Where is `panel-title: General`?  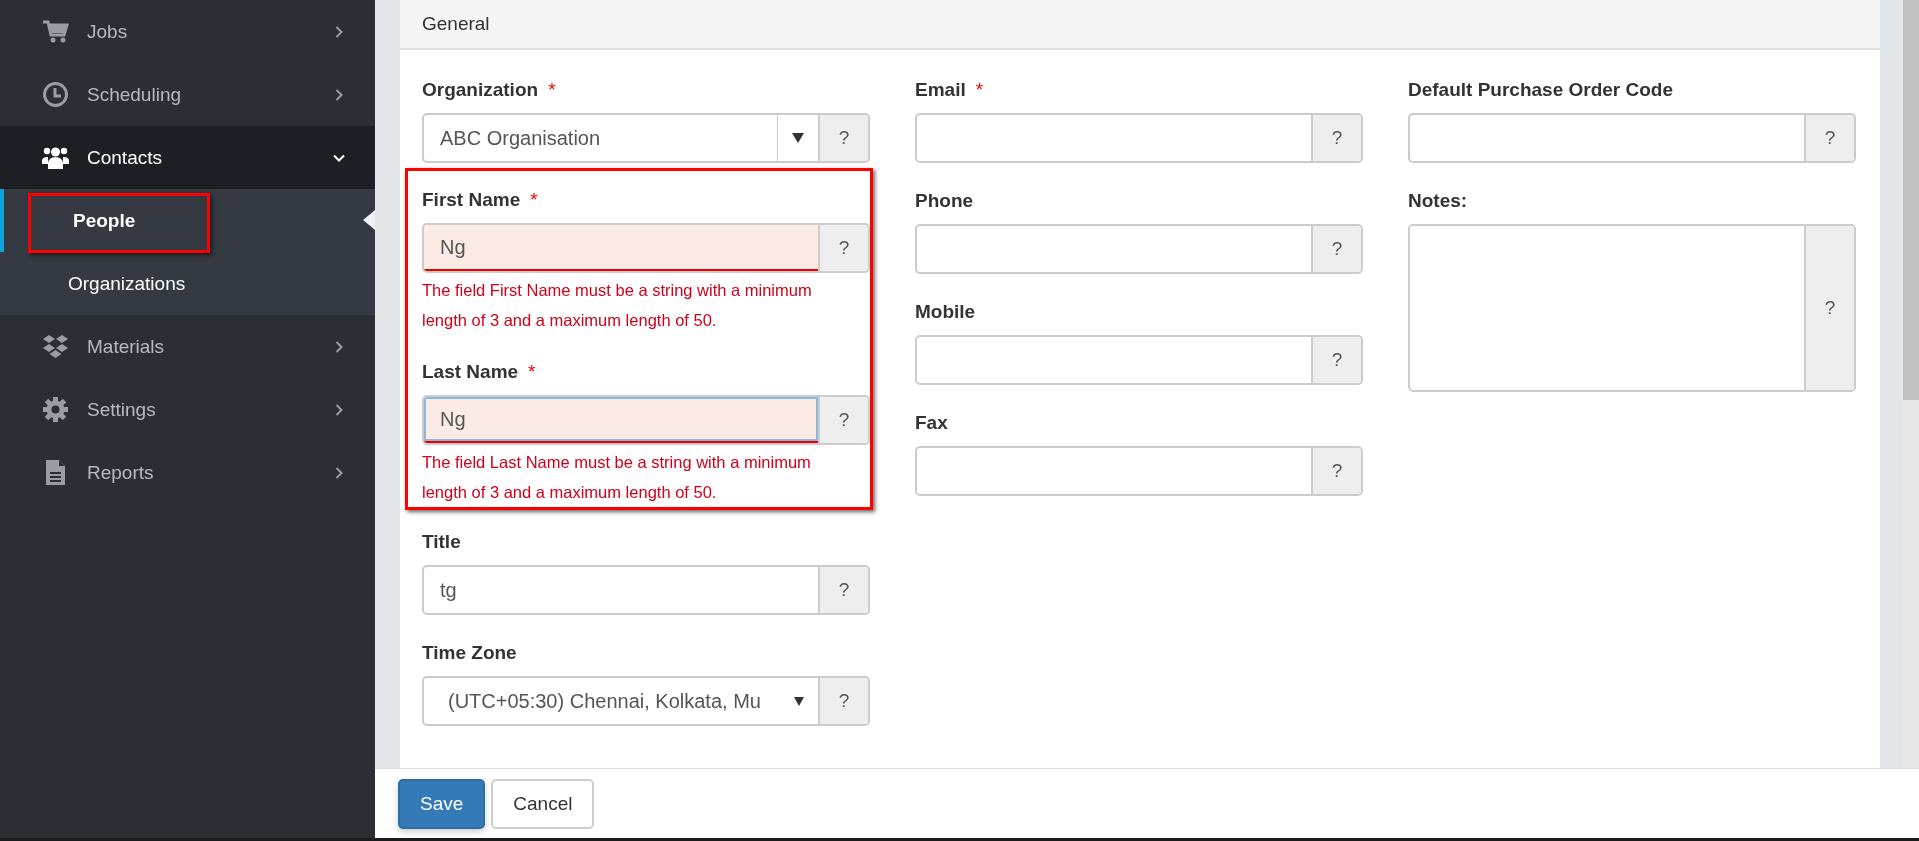 panel-title: General is located at coordinates (456, 24).